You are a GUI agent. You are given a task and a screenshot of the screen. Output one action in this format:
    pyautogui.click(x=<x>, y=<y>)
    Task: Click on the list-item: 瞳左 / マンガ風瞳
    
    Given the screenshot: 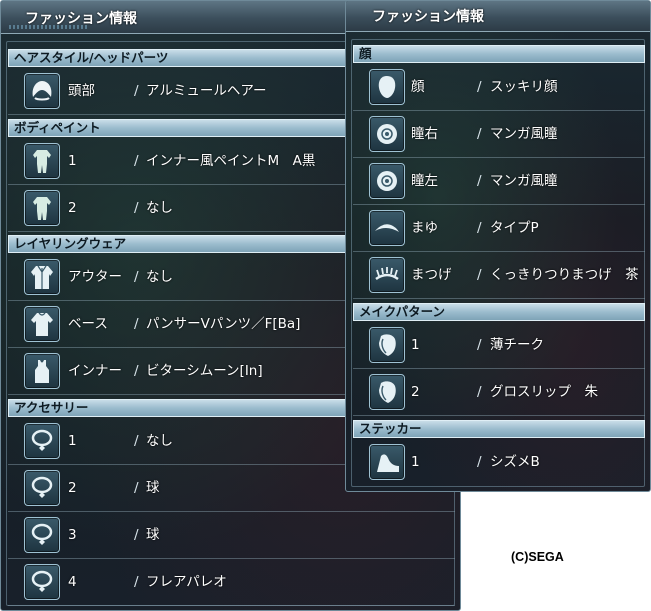 What is the action you would take?
    pyautogui.click(x=499, y=181)
    